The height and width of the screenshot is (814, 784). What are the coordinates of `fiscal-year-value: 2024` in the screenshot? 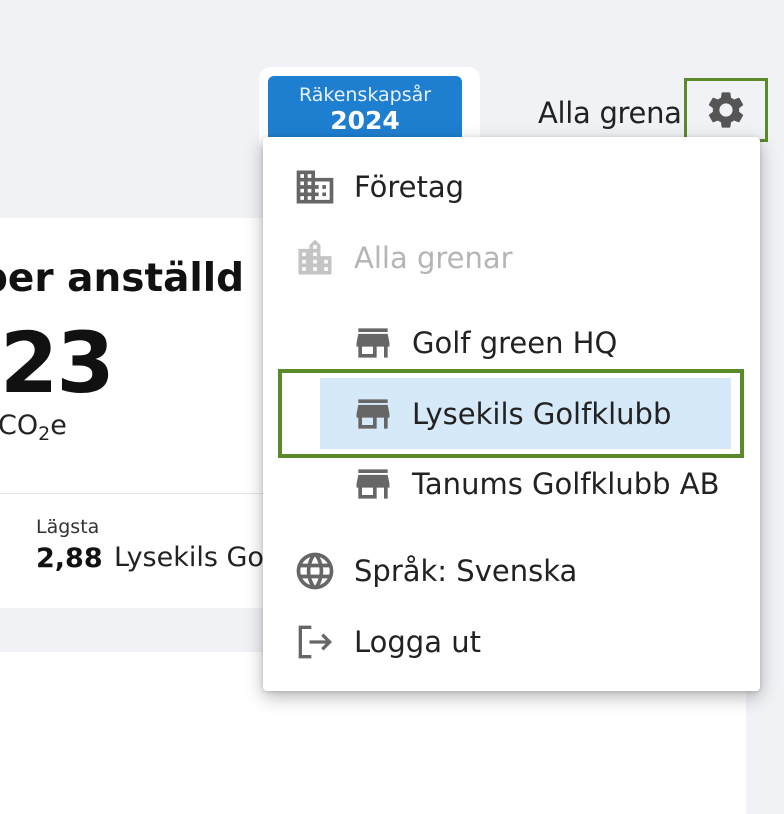 It's located at (365, 120).